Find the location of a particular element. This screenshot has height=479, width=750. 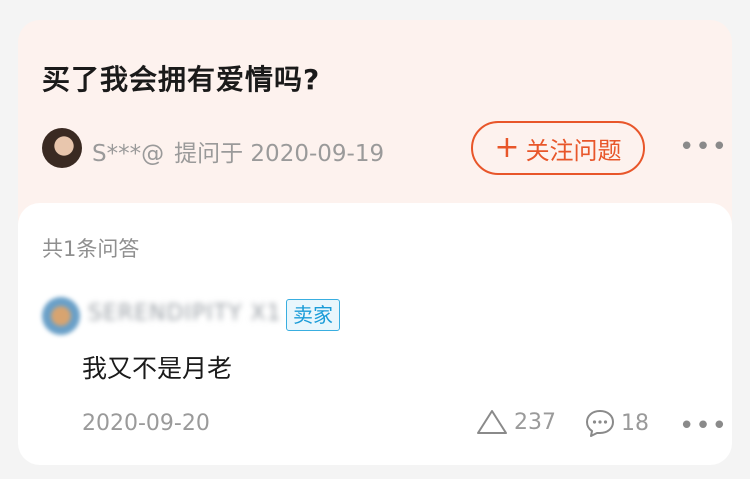

follow-question-button: + 关注问题 is located at coordinates (558, 148).